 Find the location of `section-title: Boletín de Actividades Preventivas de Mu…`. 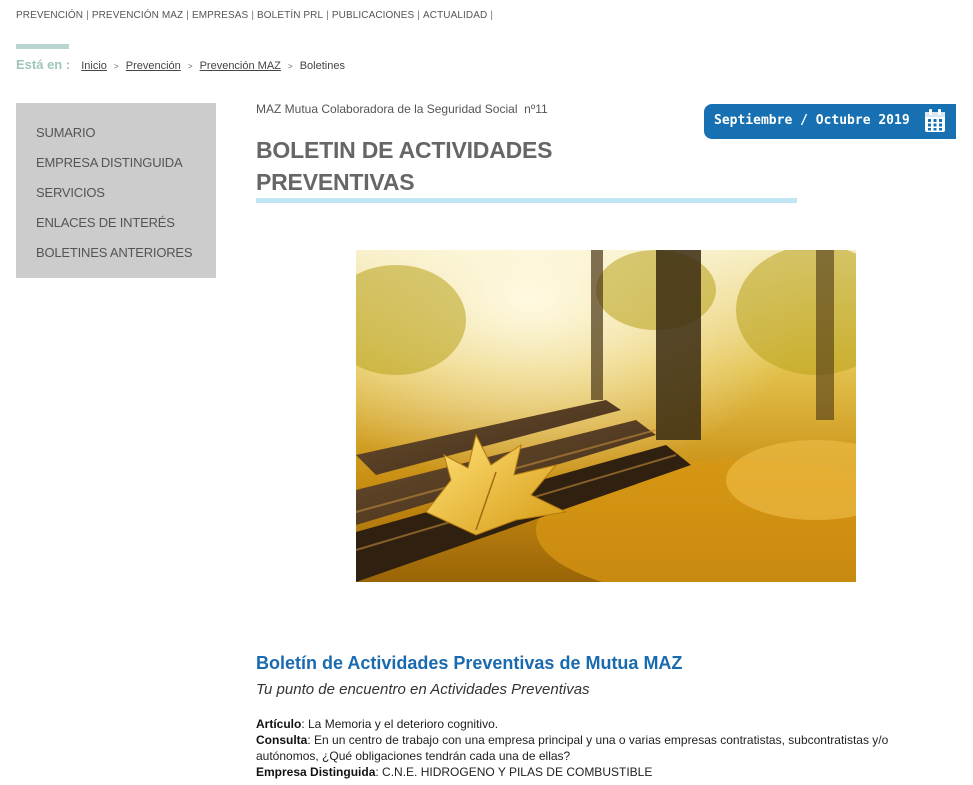

section-title: Boletín de Actividades Preventivas de Mu… is located at coordinates (469, 663).